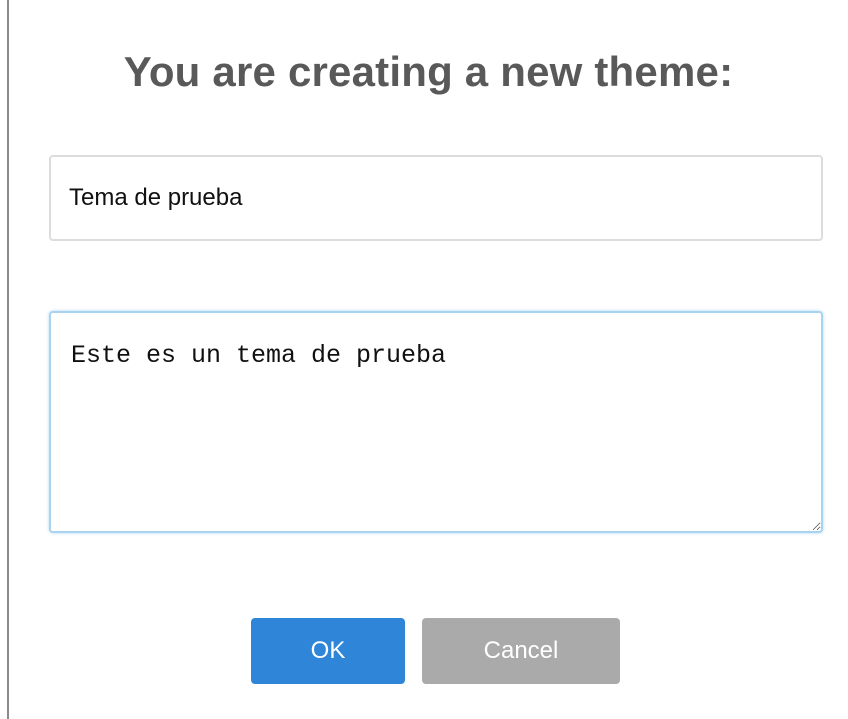  I want to click on dialog-title: You are creating a new theme:, so click(428, 71).